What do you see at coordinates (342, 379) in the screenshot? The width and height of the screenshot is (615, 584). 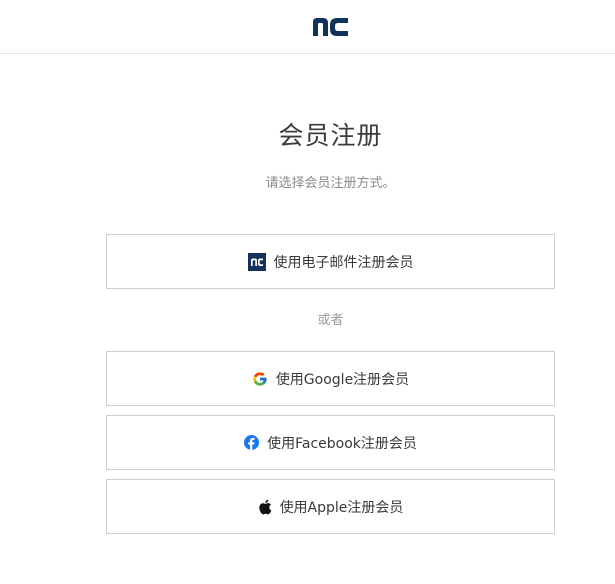 I see `google-signup-label: 使用Google注册会员` at bounding box center [342, 379].